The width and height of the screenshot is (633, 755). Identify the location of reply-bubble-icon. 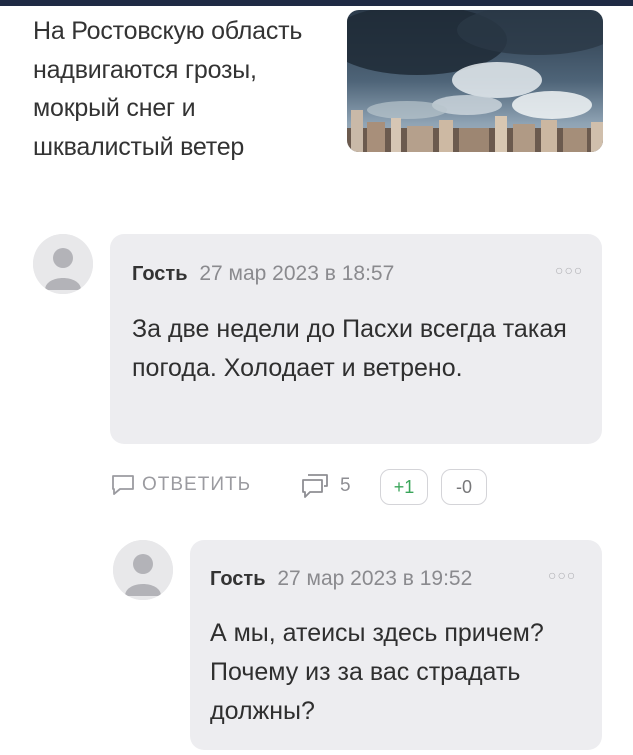
(123, 485).